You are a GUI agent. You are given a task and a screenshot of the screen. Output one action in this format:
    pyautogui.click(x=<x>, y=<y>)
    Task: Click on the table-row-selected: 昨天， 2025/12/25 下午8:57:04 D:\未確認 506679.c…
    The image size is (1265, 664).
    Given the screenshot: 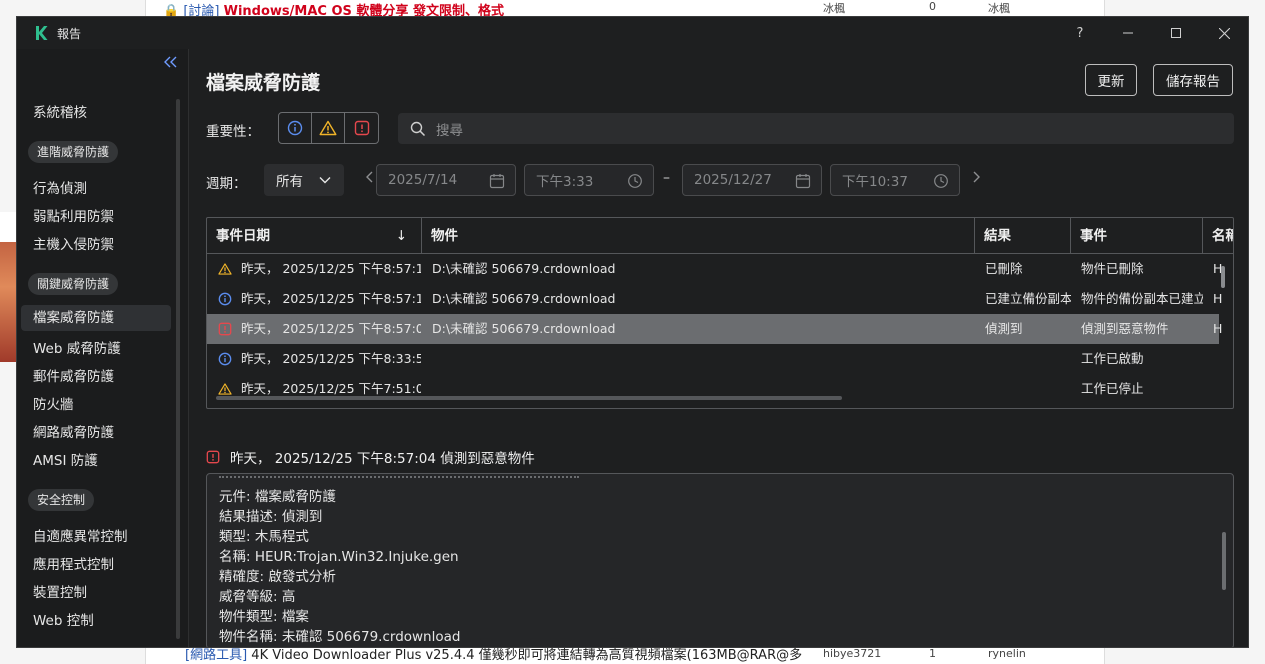 What is the action you would take?
    pyautogui.click(x=714, y=329)
    